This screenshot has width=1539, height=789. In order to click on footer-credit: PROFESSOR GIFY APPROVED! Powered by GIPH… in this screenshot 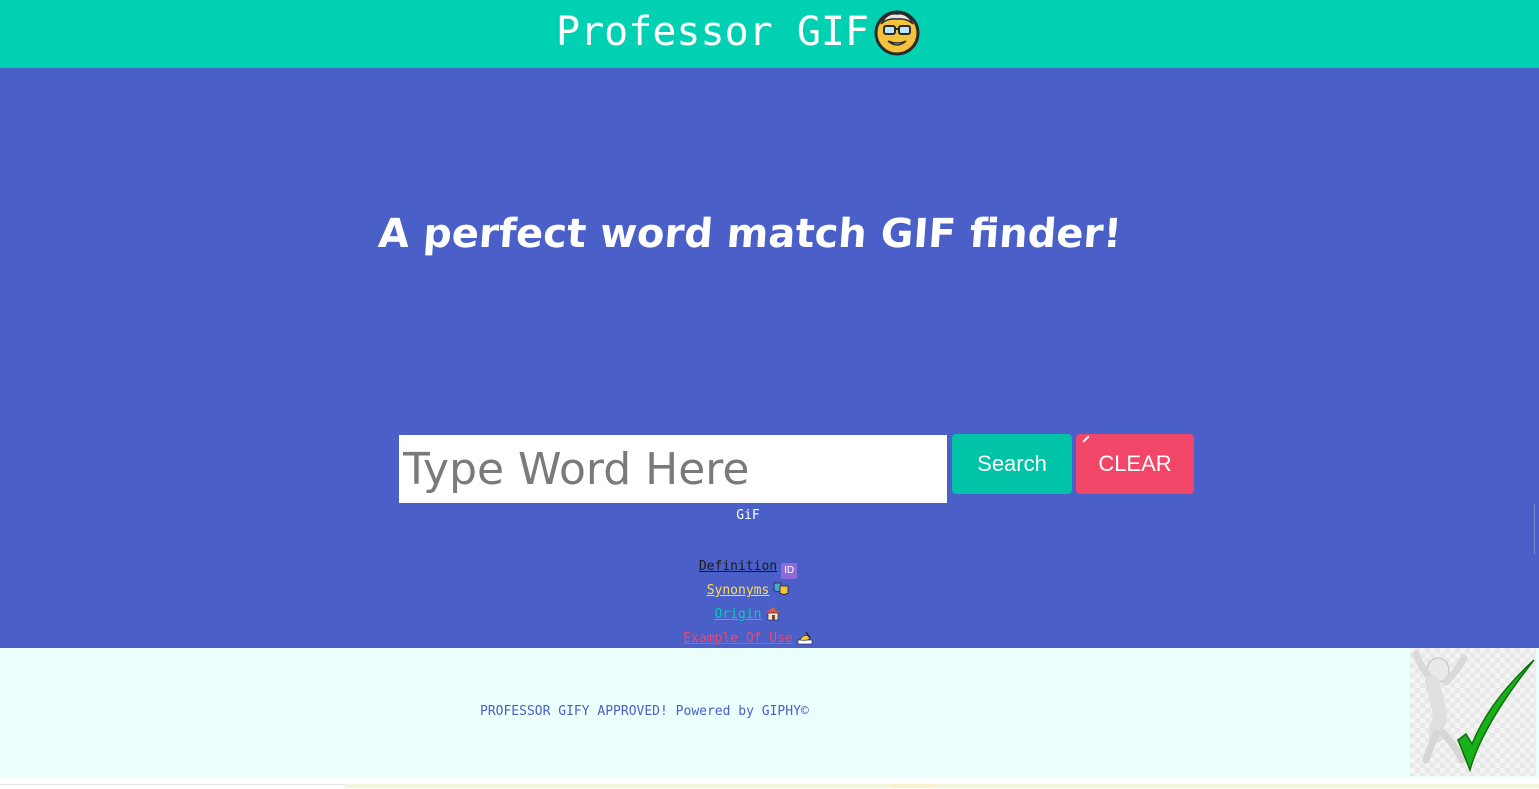, I will do `click(644, 711)`.